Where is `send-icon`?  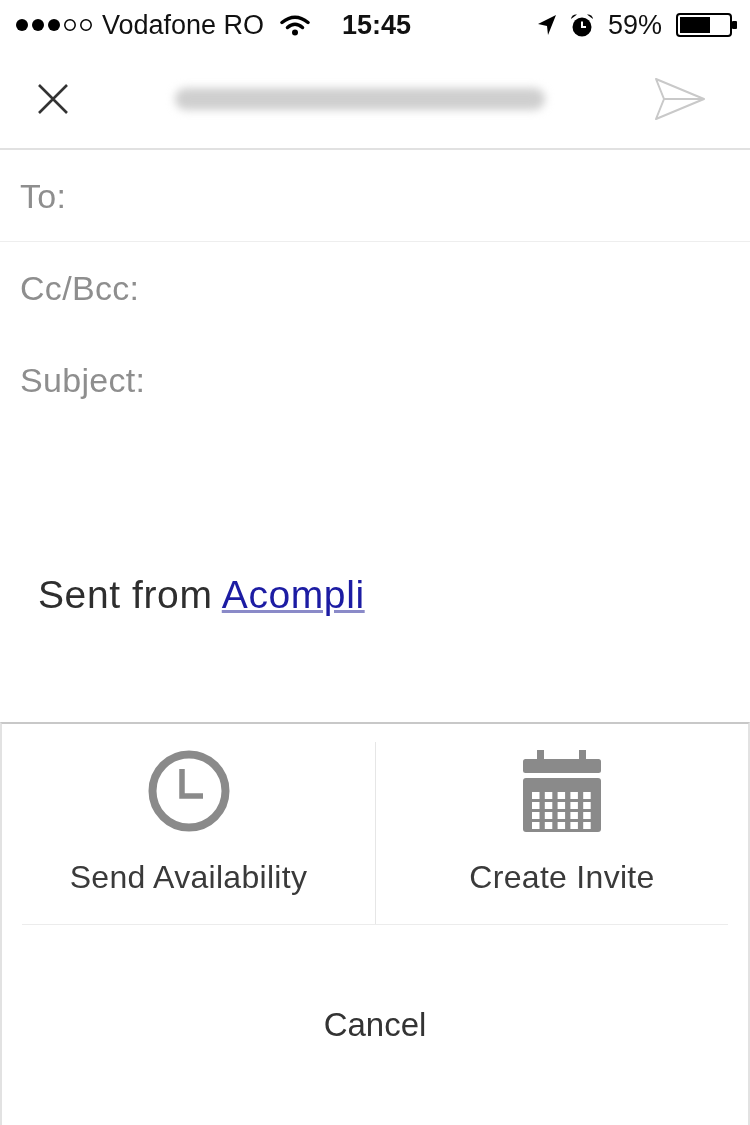
send-icon is located at coordinates (680, 99).